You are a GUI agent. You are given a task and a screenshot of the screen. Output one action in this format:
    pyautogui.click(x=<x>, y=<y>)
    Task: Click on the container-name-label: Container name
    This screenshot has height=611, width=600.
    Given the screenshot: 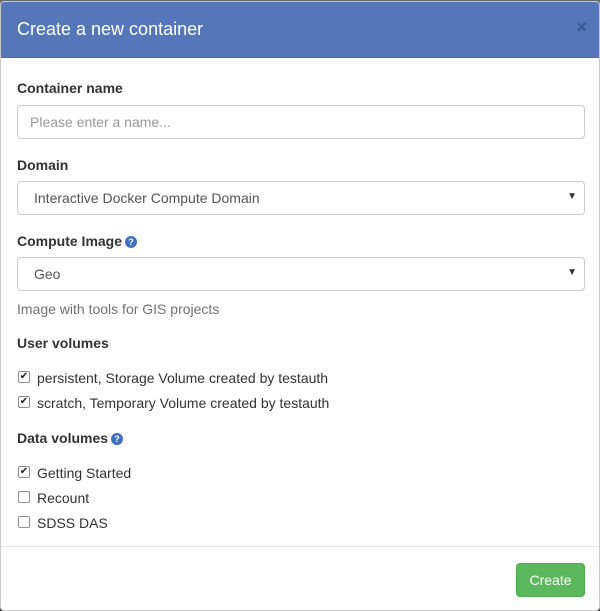 What is the action you would take?
    pyautogui.click(x=70, y=88)
    